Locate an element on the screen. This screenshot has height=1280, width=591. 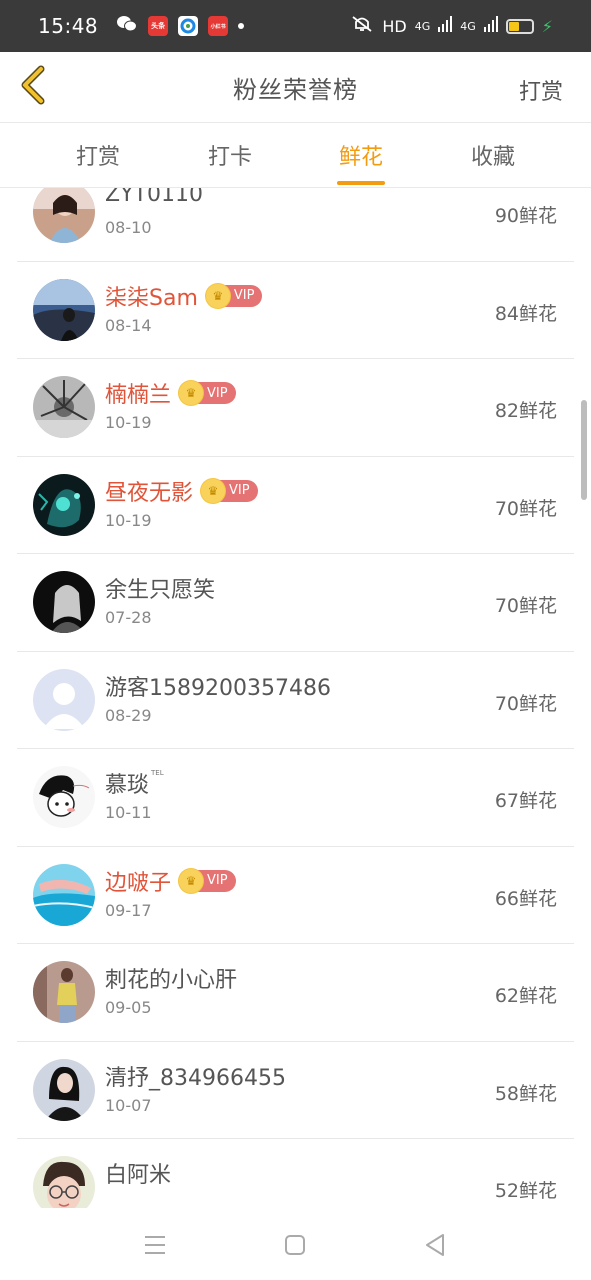
flower-count: 66鲜花 is located at coordinates (525, 898).